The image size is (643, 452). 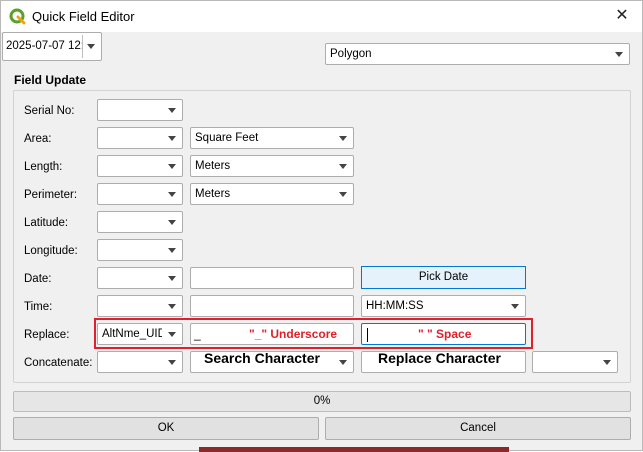 What do you see at coordinates (58, 363) in the screenshot?
I see `concatenate-label: Concatenate:` at bounding box center [58, 363].